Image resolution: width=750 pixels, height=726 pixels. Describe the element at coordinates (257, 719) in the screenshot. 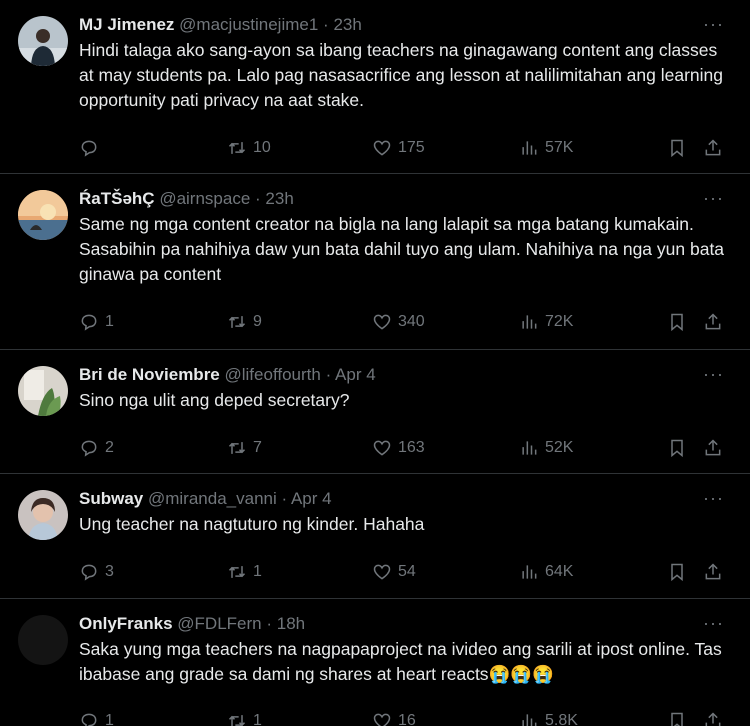

I see `retweet-count: 1` at that location.